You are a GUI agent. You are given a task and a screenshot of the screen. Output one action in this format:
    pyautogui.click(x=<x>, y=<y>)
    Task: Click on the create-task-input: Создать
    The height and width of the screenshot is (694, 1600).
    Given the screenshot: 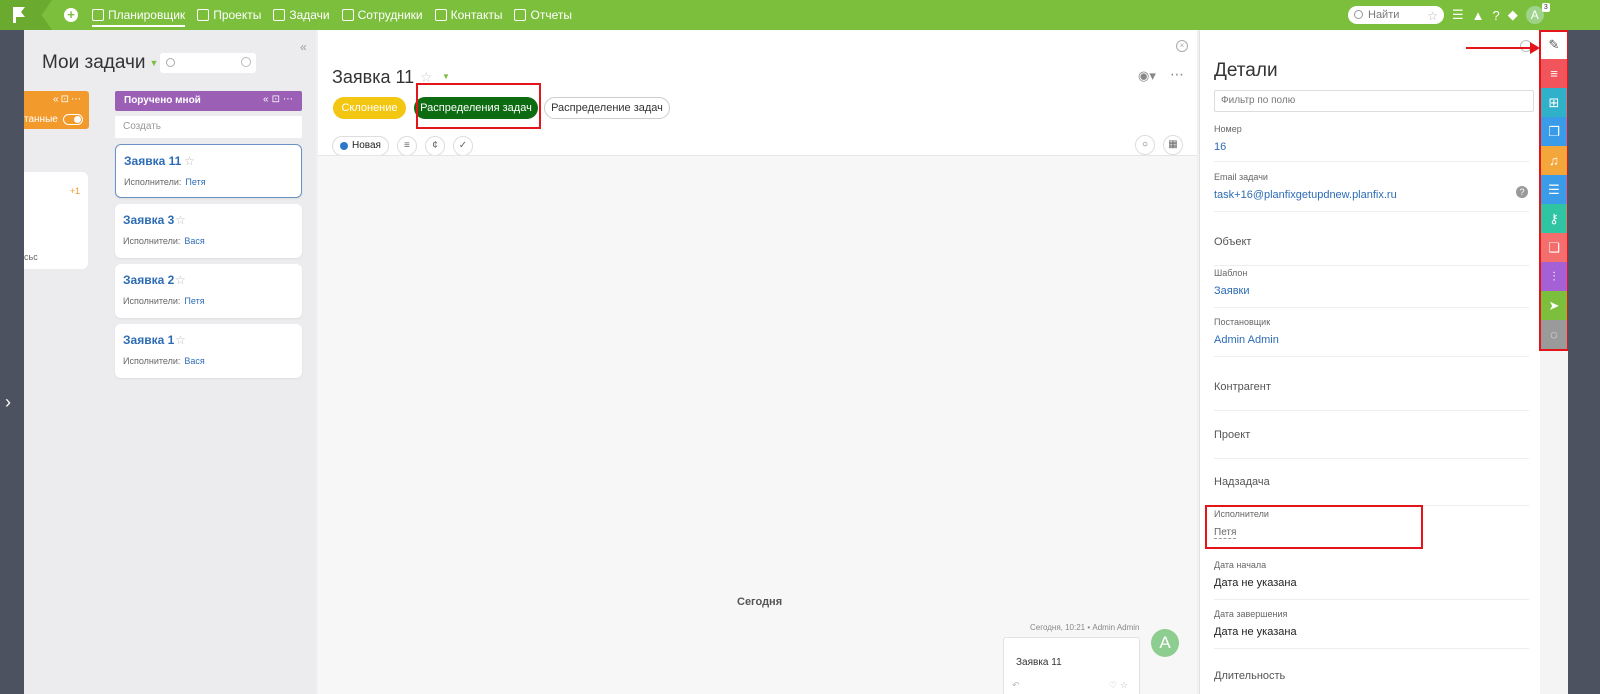 What is the action you would take?
    pyautogui.click(x=208, y=127)
    